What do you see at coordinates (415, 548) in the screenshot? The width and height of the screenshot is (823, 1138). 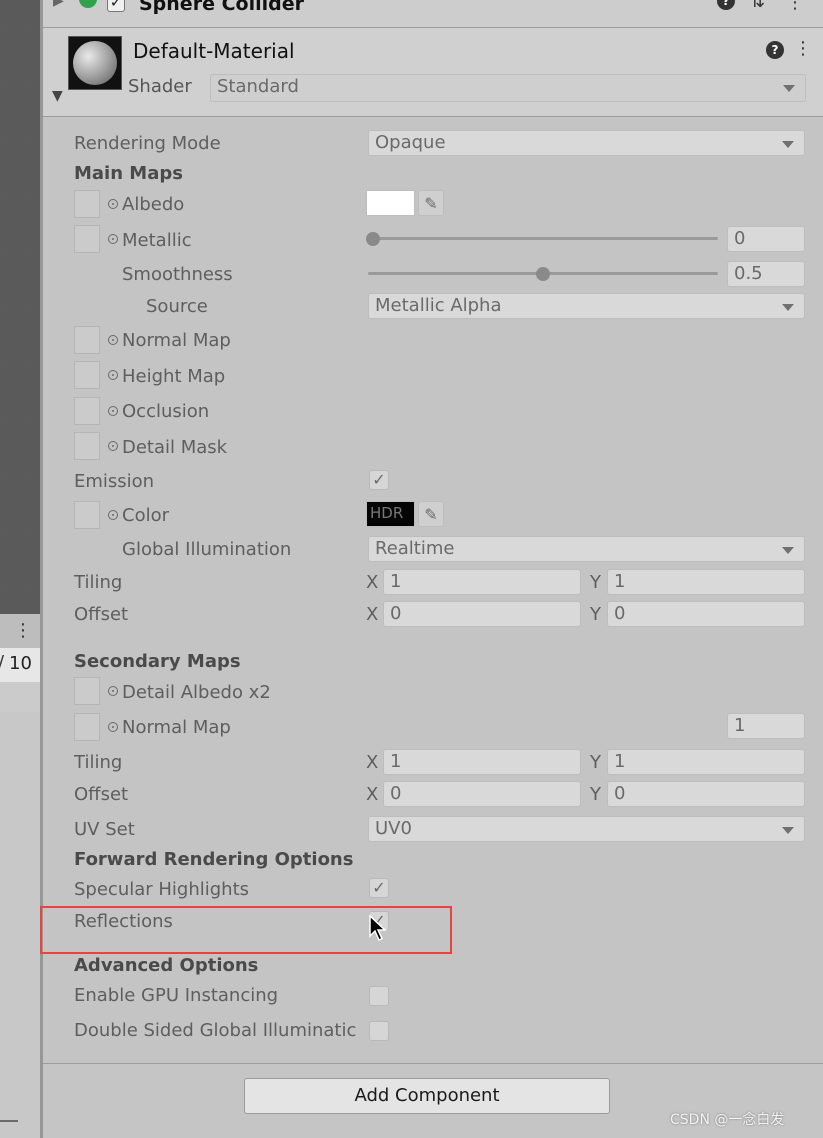 I see `global-illumination-value: Realtime` at bounding box center [415, 548].